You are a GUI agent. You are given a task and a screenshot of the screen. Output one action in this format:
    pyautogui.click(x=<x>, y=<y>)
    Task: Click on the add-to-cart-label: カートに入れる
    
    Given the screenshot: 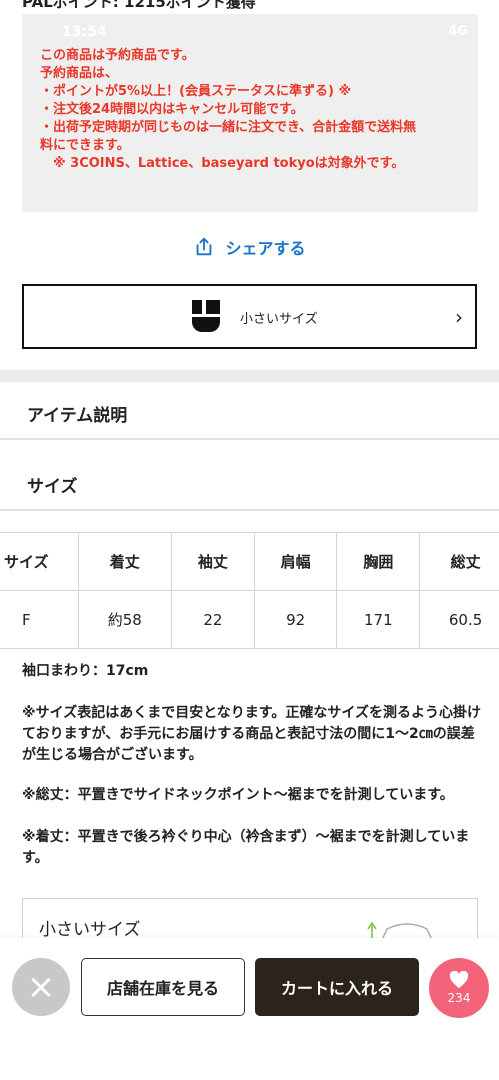 What is the action you would take?
    pyautogui.click(x=336, y=988)
    